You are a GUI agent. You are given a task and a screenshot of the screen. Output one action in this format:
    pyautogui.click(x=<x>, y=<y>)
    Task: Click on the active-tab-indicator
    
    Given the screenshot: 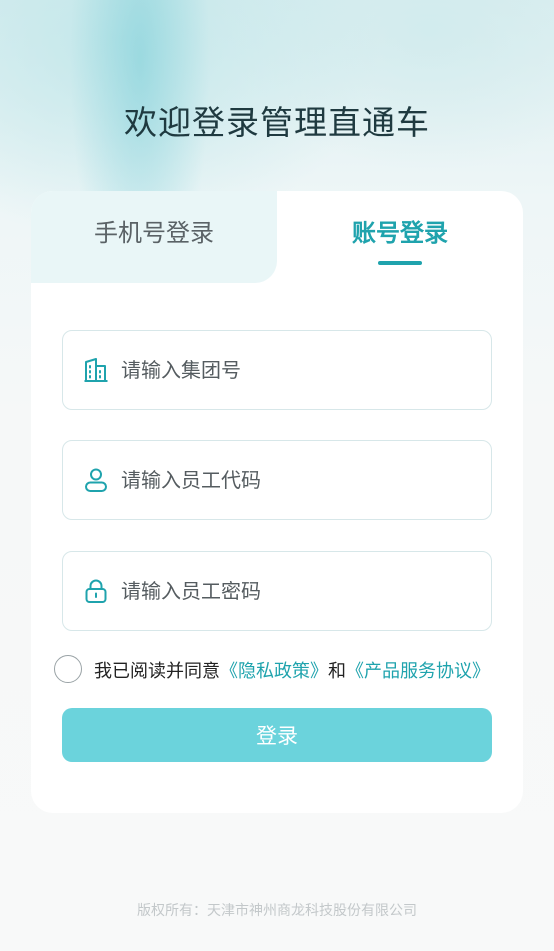 What is the action you would take?
    pyautogui.click(x=400, y=263)
    